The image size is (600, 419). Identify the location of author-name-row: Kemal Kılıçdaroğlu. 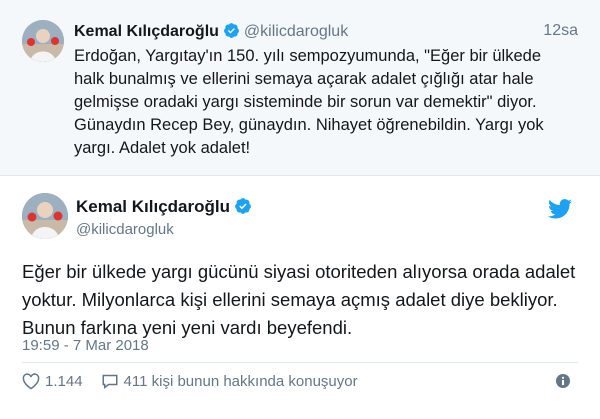
(164, 207).